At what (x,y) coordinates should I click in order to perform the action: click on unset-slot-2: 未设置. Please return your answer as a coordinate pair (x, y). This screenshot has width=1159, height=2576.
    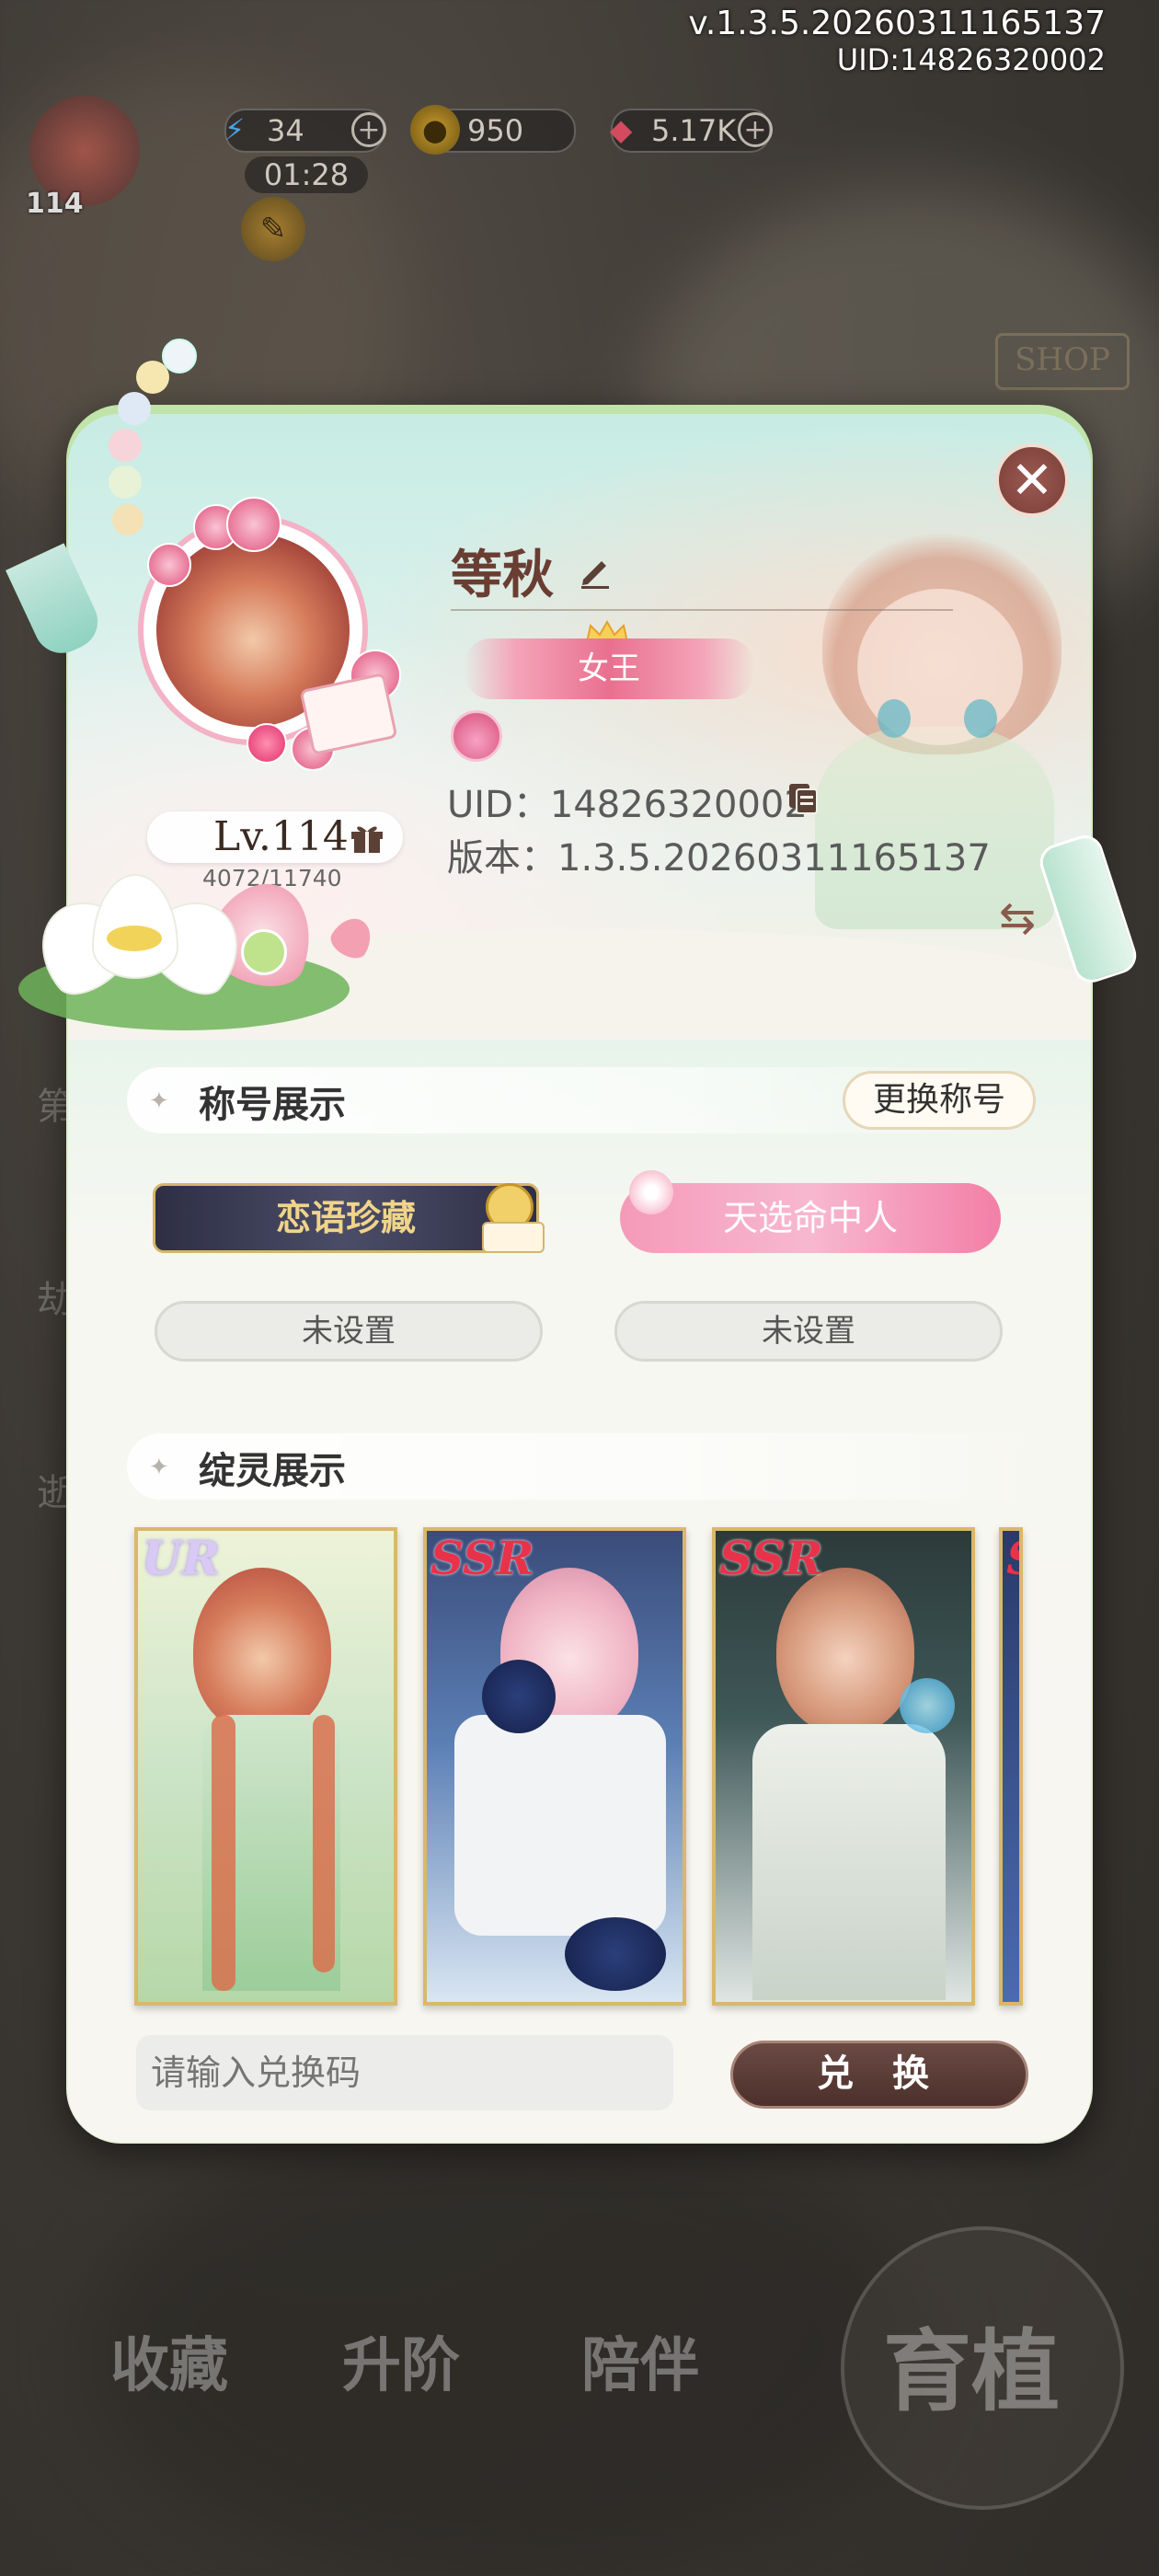
    Looking at the image, I should click on (808, 1331).